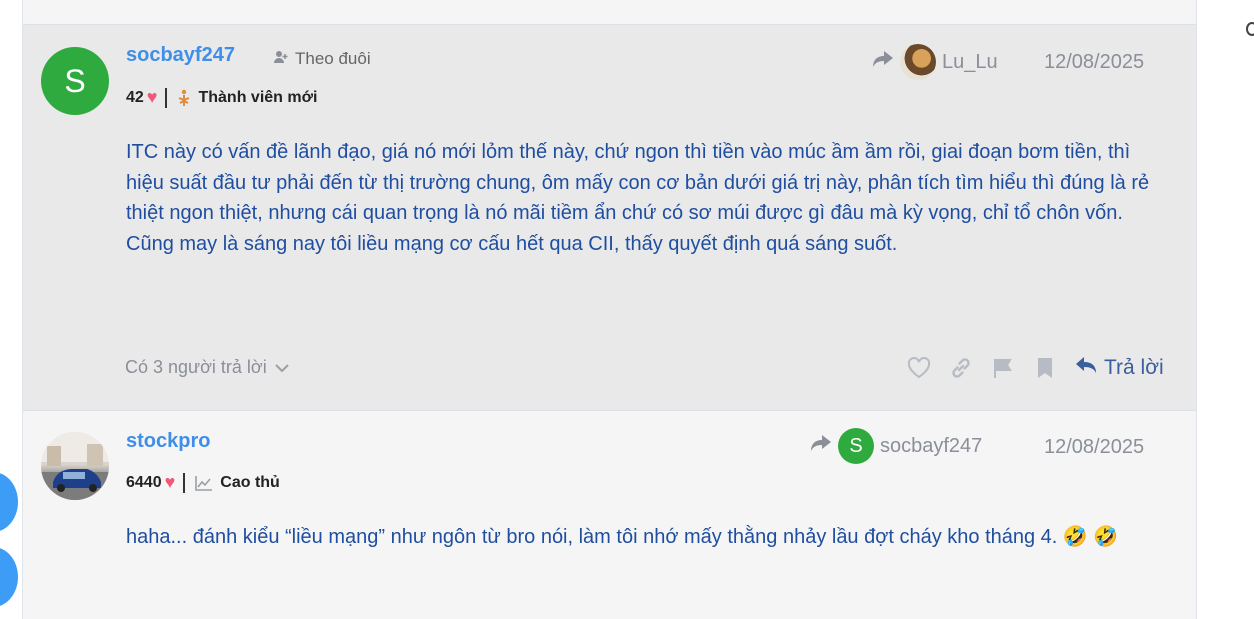  I want to click on rank-label: Cao thủ, so click(250, 482).